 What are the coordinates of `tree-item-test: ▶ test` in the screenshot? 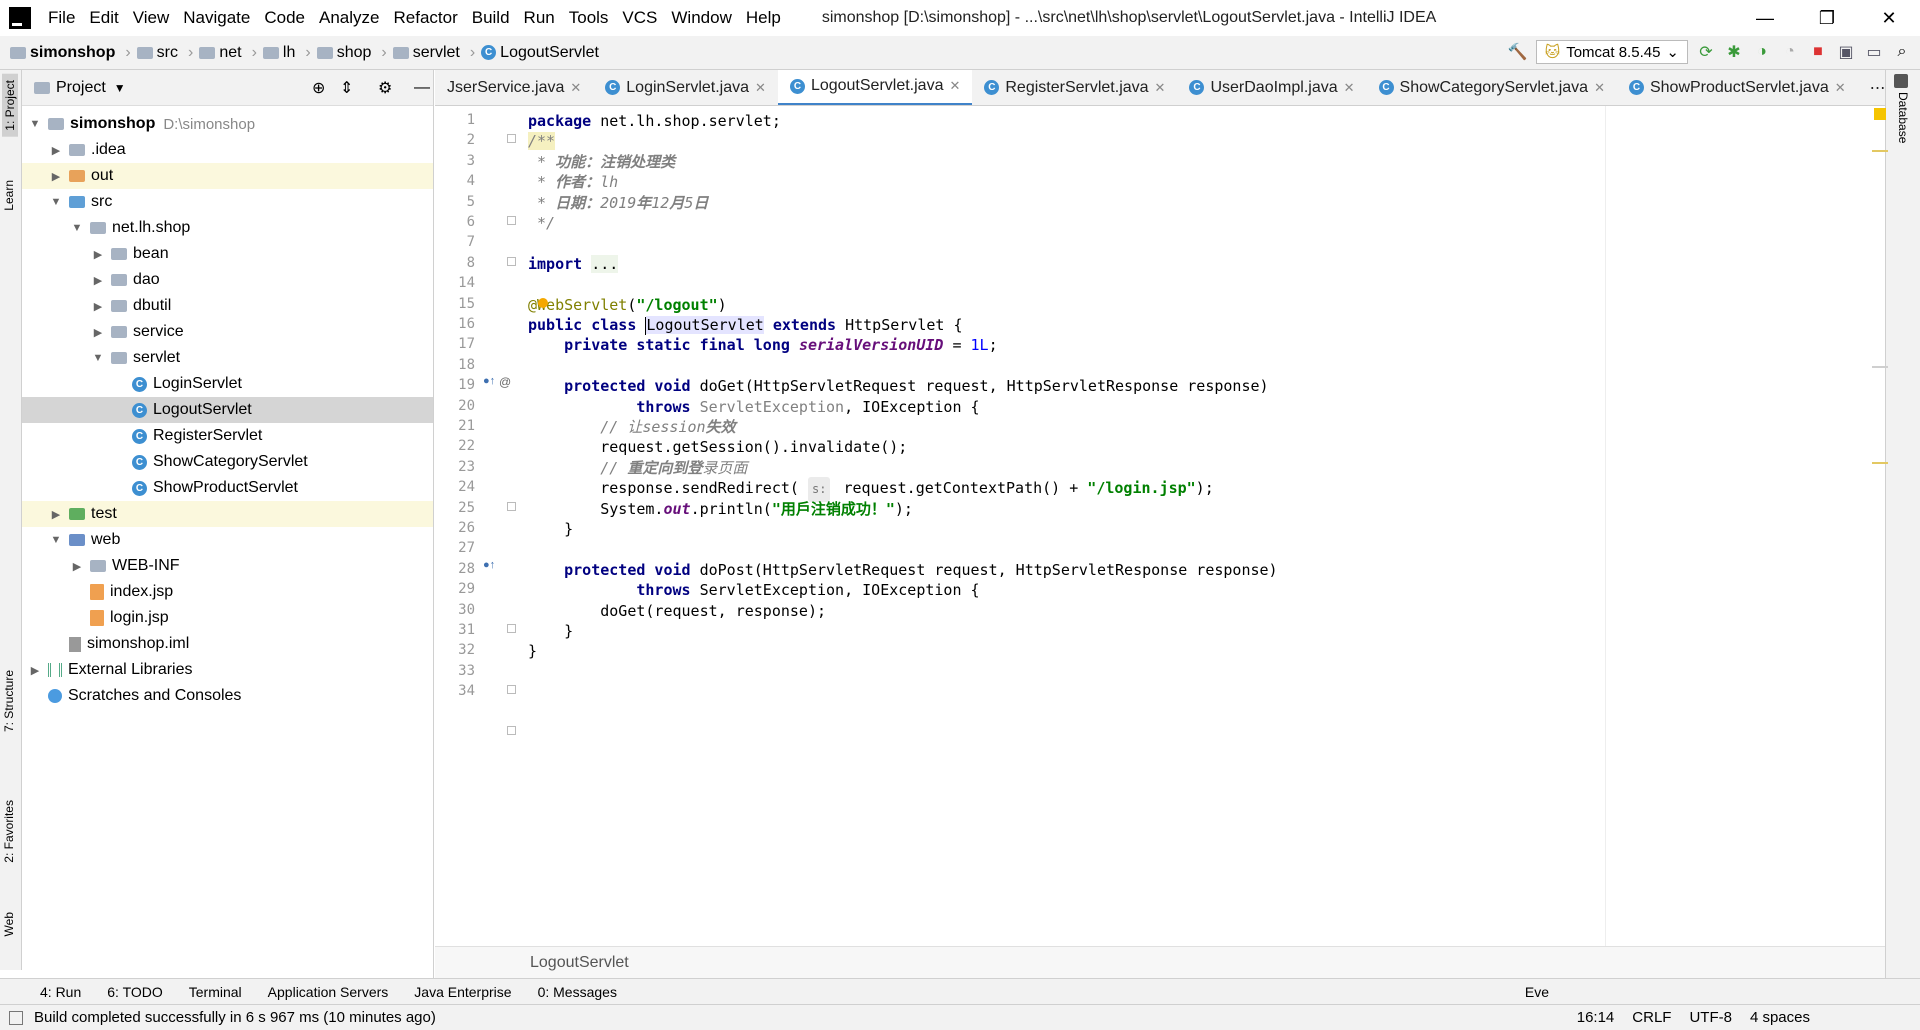 It's located at (227, 514).